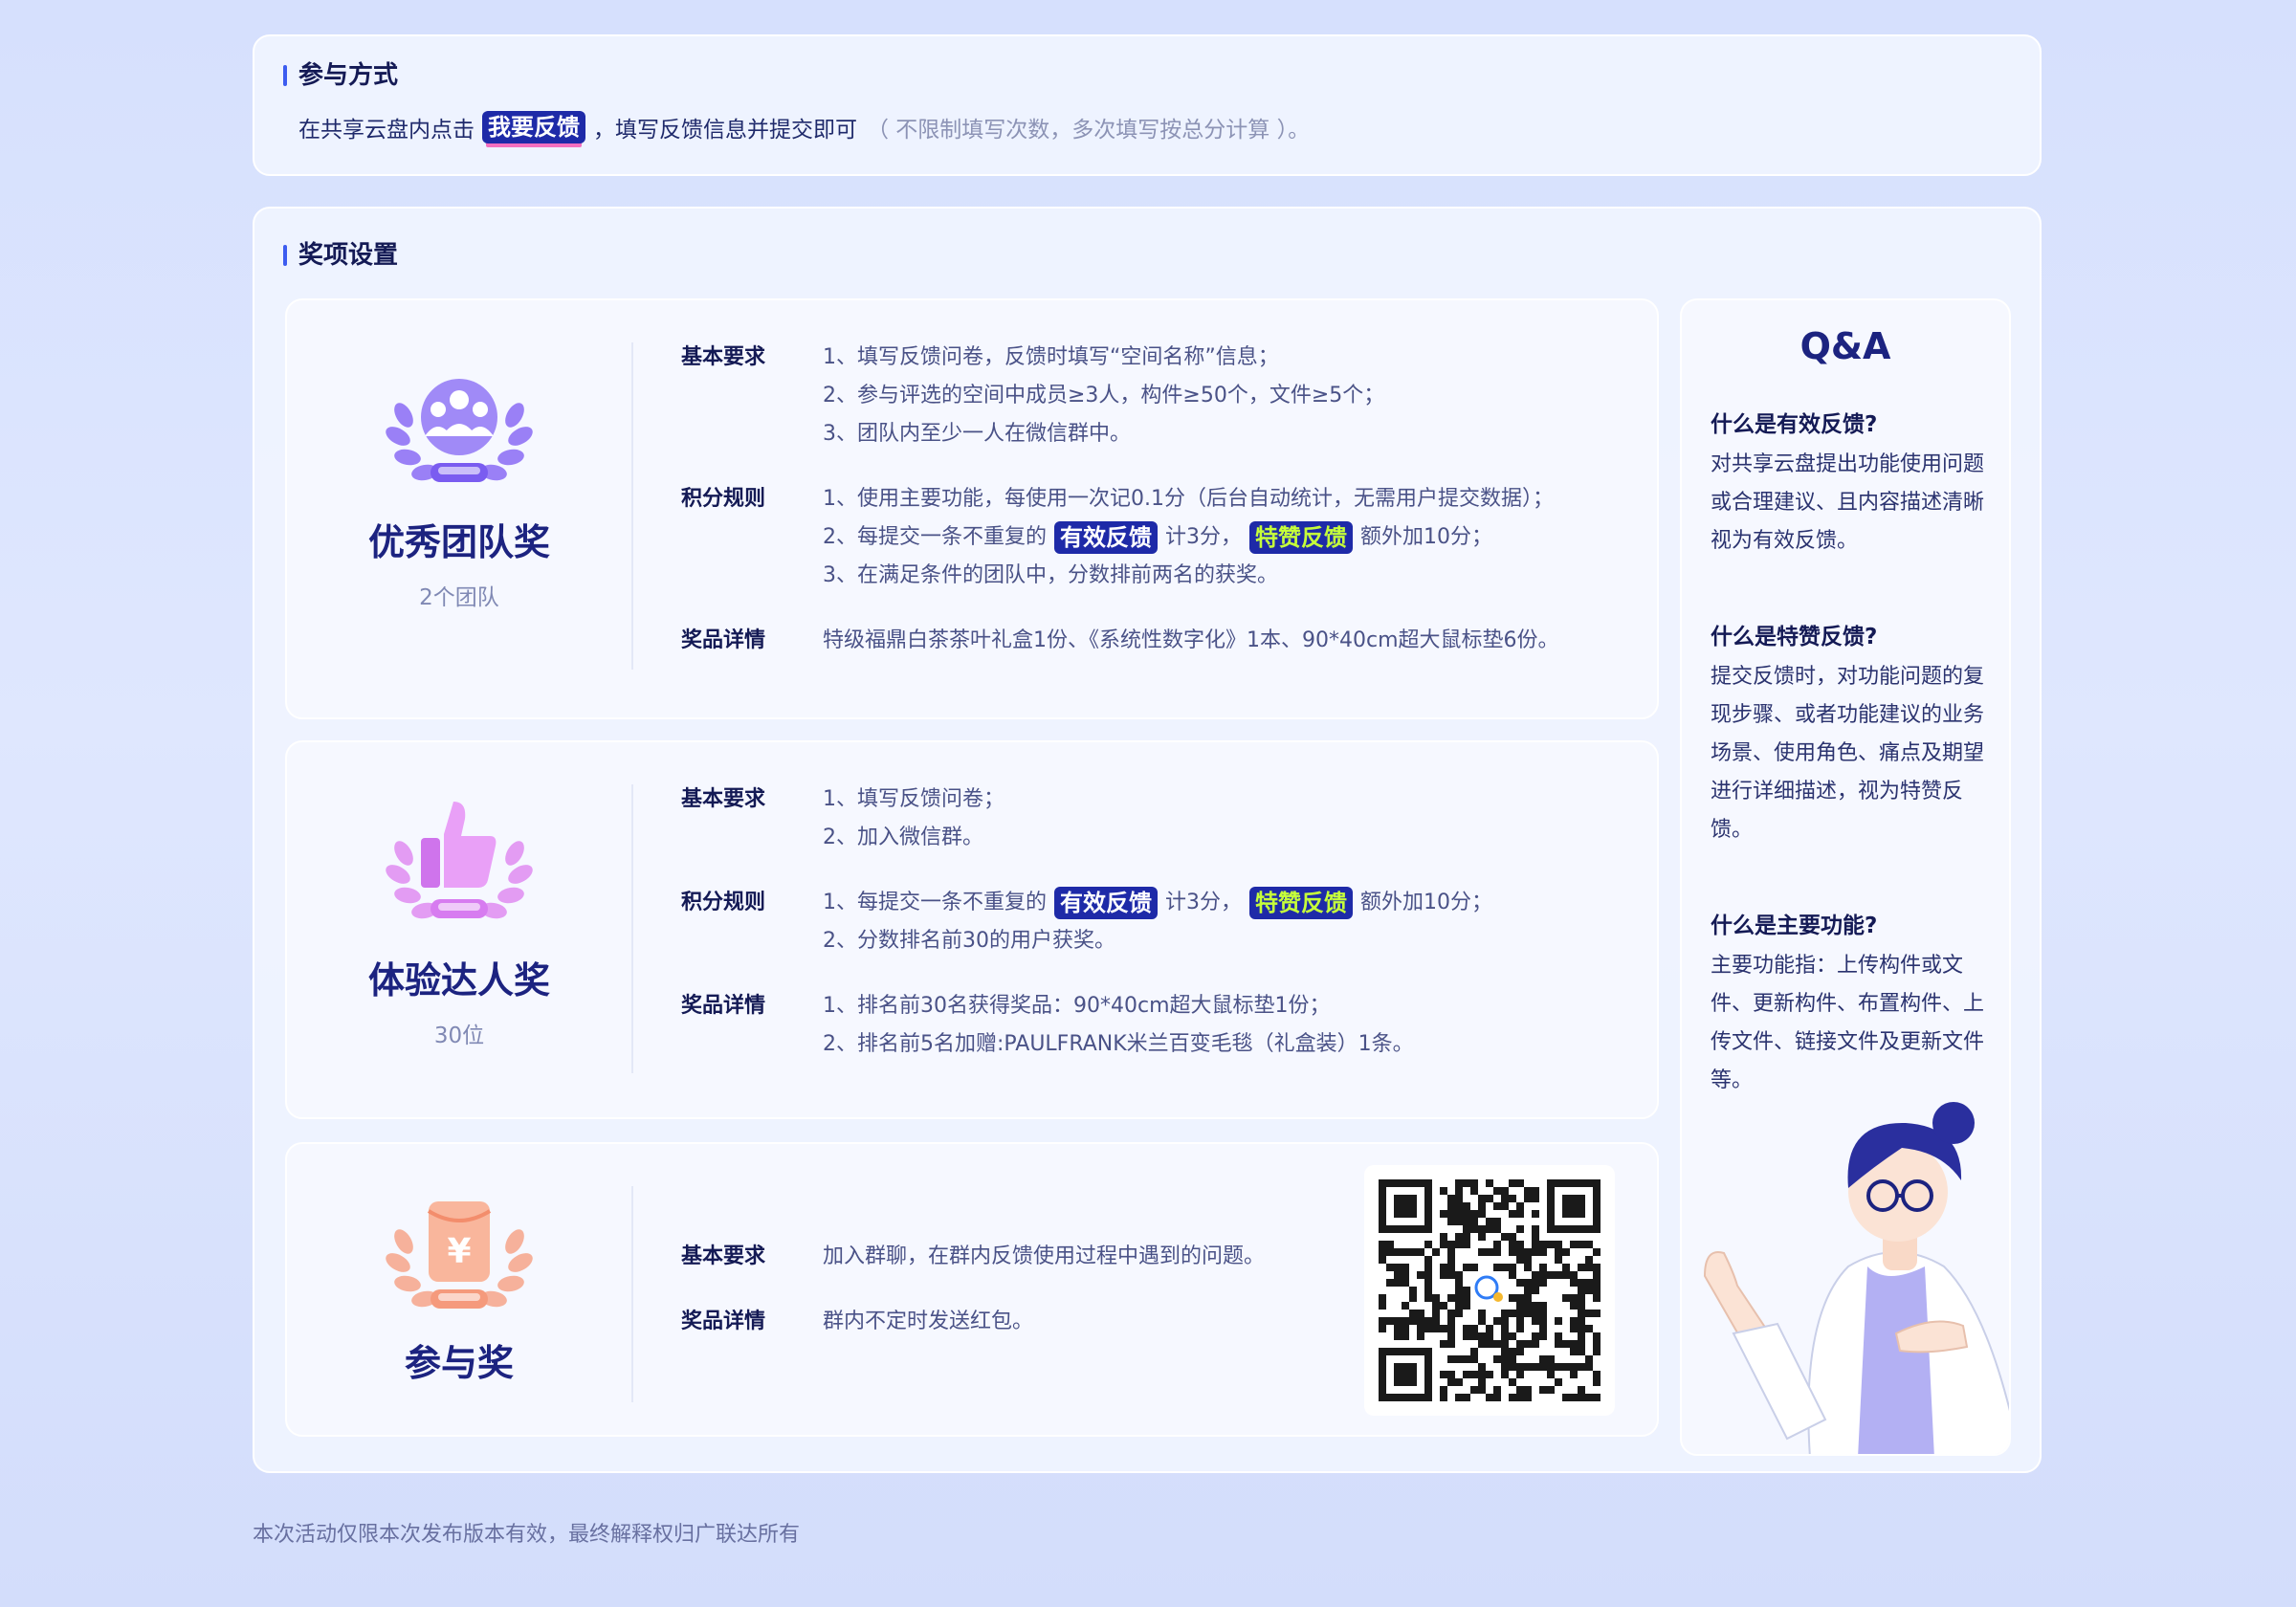 This screenshot has width=2296, height=1607. I want to click on team-basic-3: 3、团队内至少一人在微信群中。, so click(977, 434).